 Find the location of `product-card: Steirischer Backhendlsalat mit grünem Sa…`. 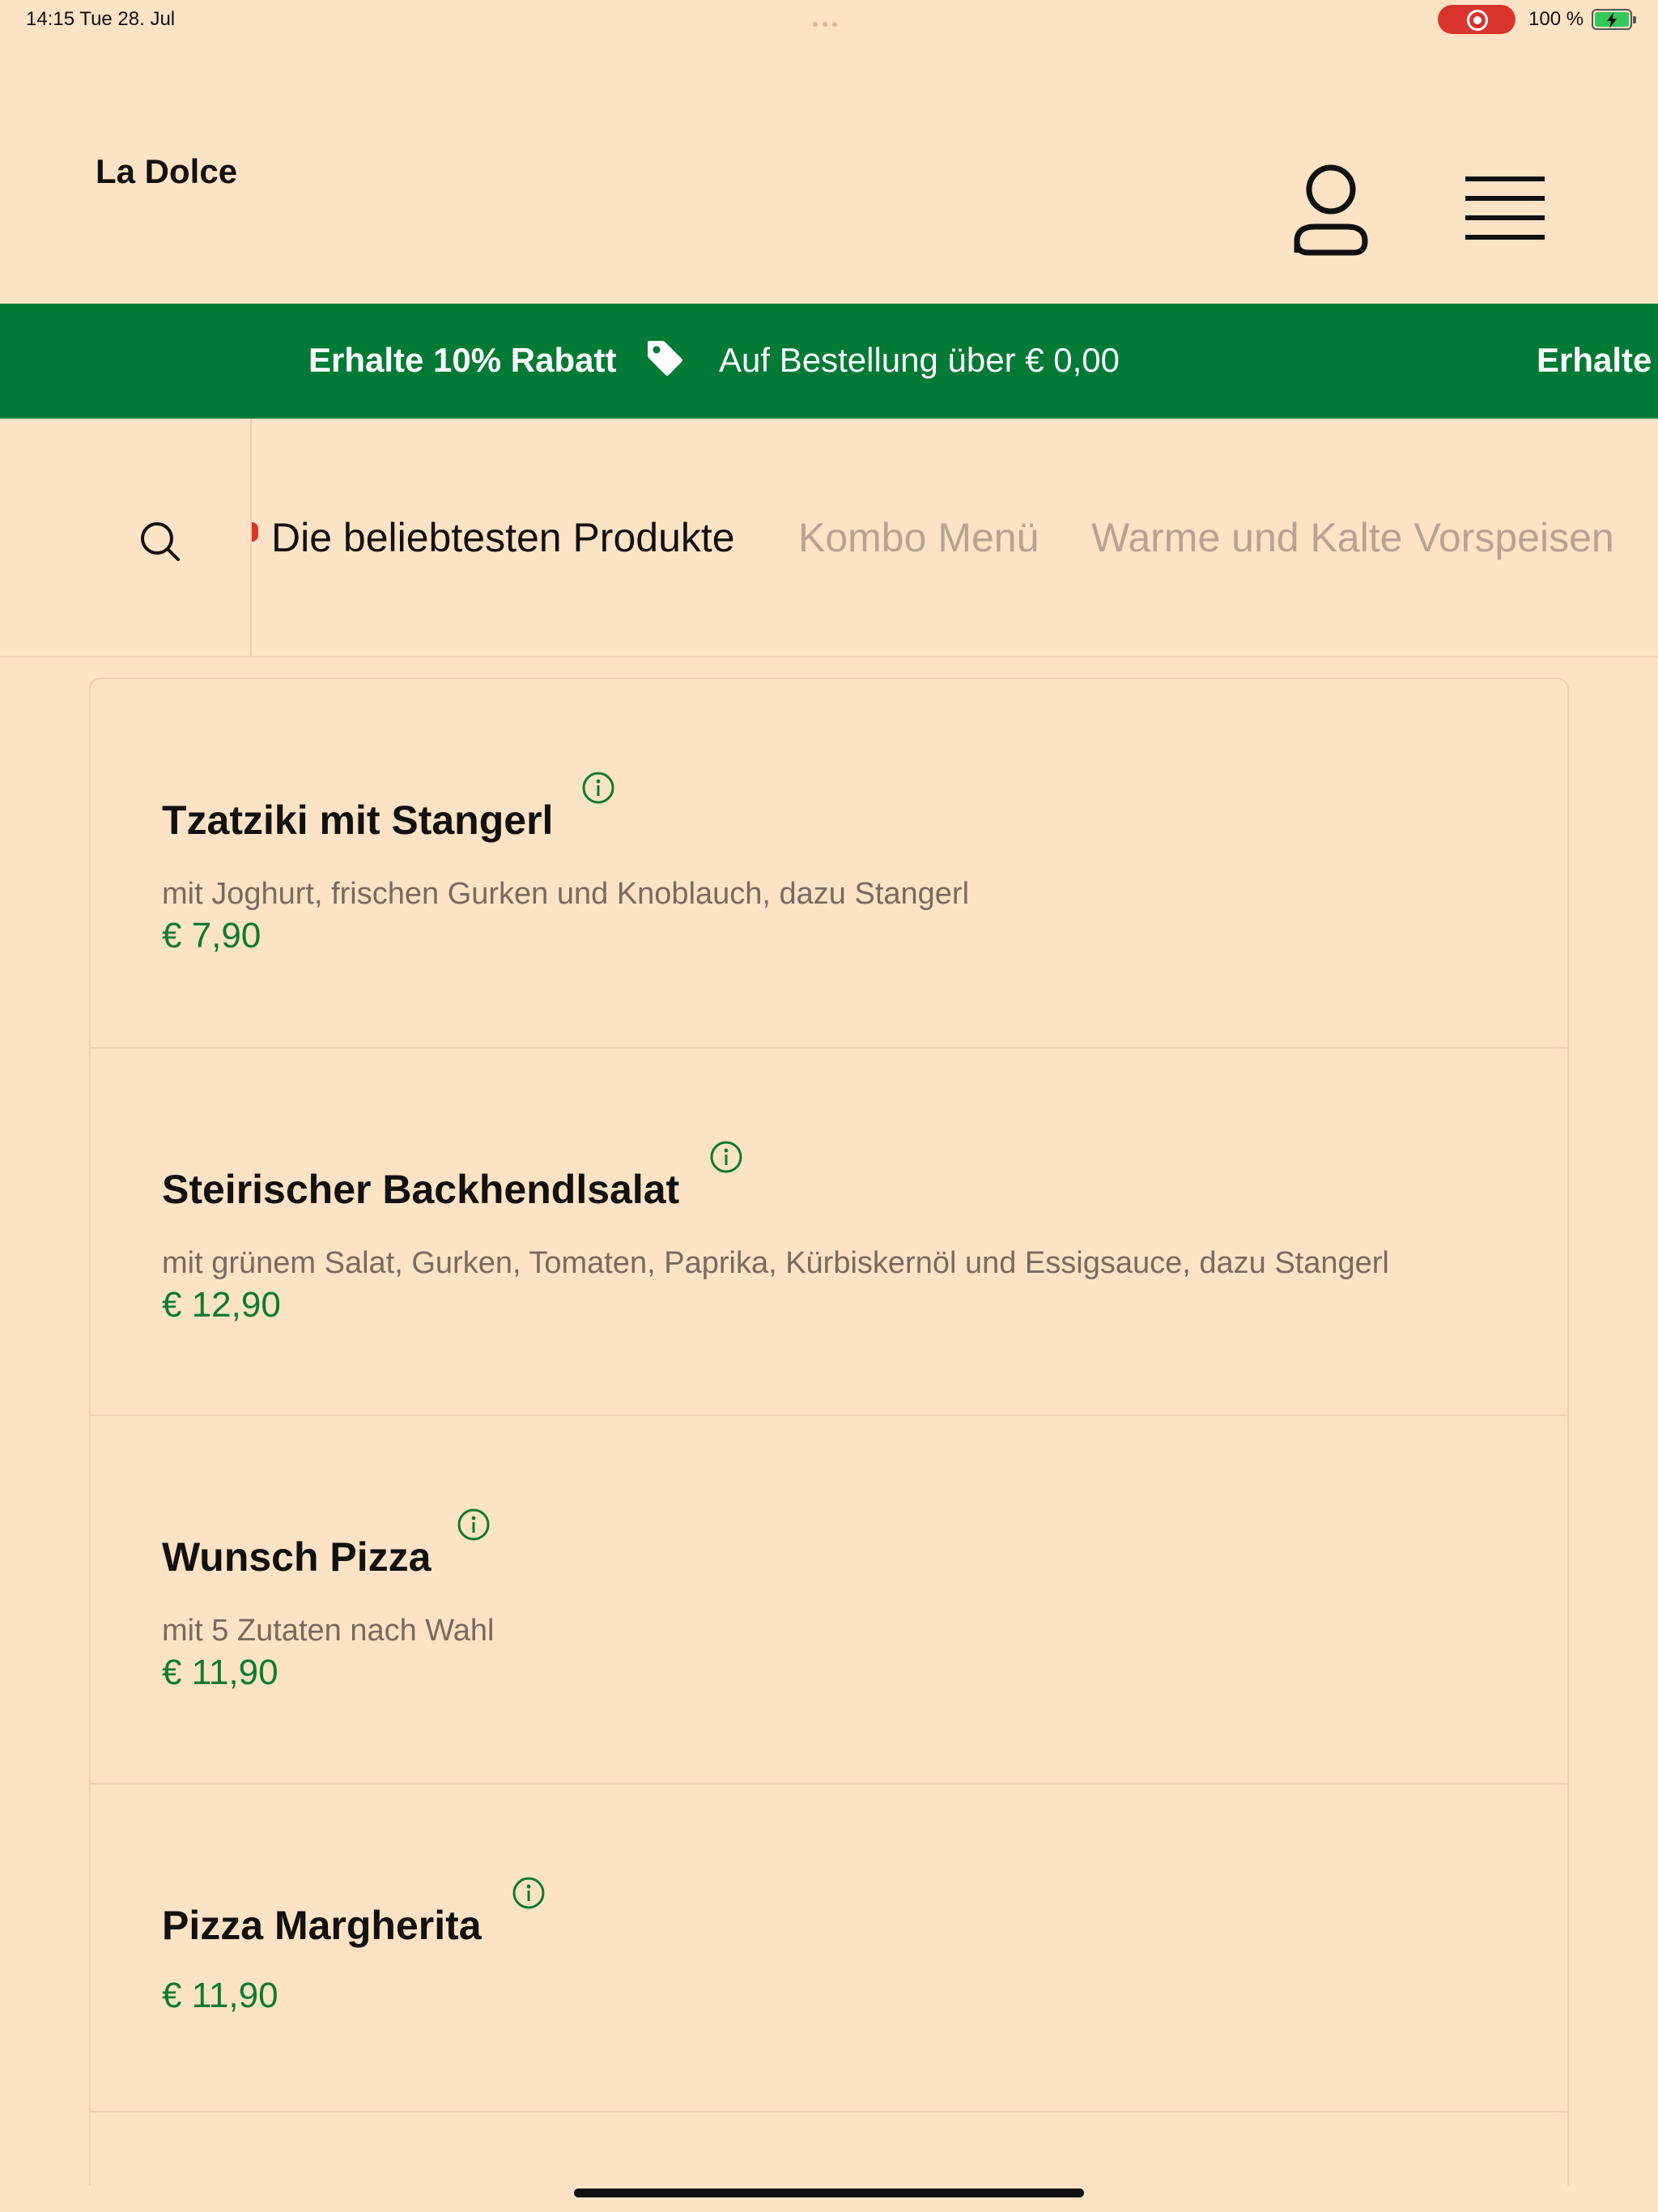

product-card: Steirischer Backhendlsalat mit grünem Sa… is located at coordinates (829, 1232).